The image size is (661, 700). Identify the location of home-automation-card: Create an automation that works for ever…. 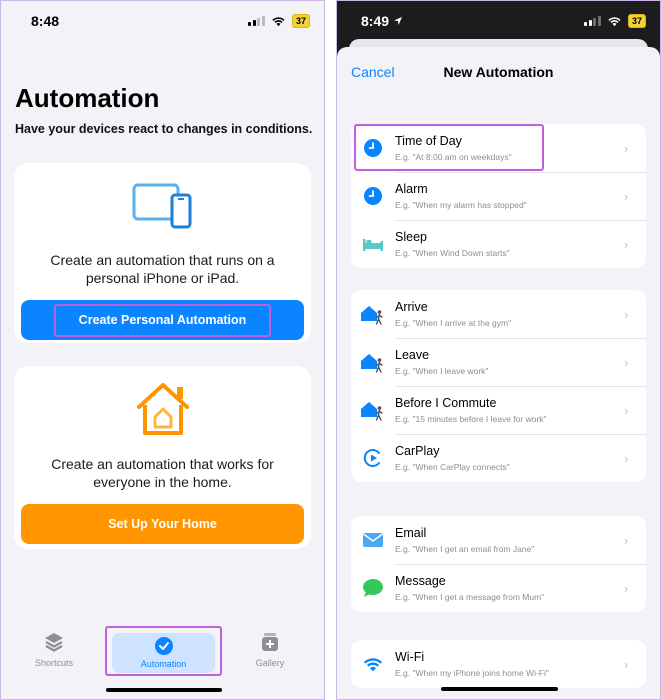
(162, 457).